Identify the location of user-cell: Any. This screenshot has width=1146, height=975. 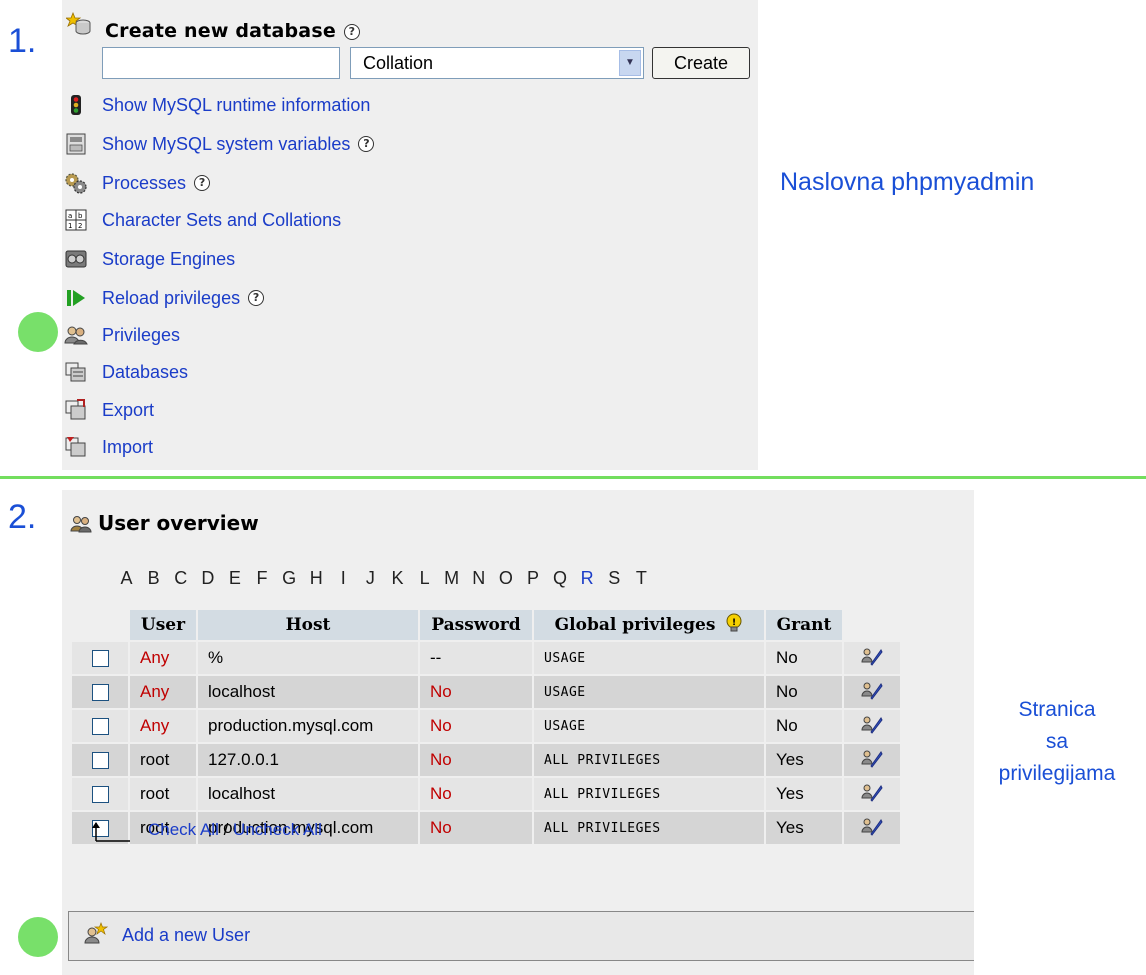
(163, 692).